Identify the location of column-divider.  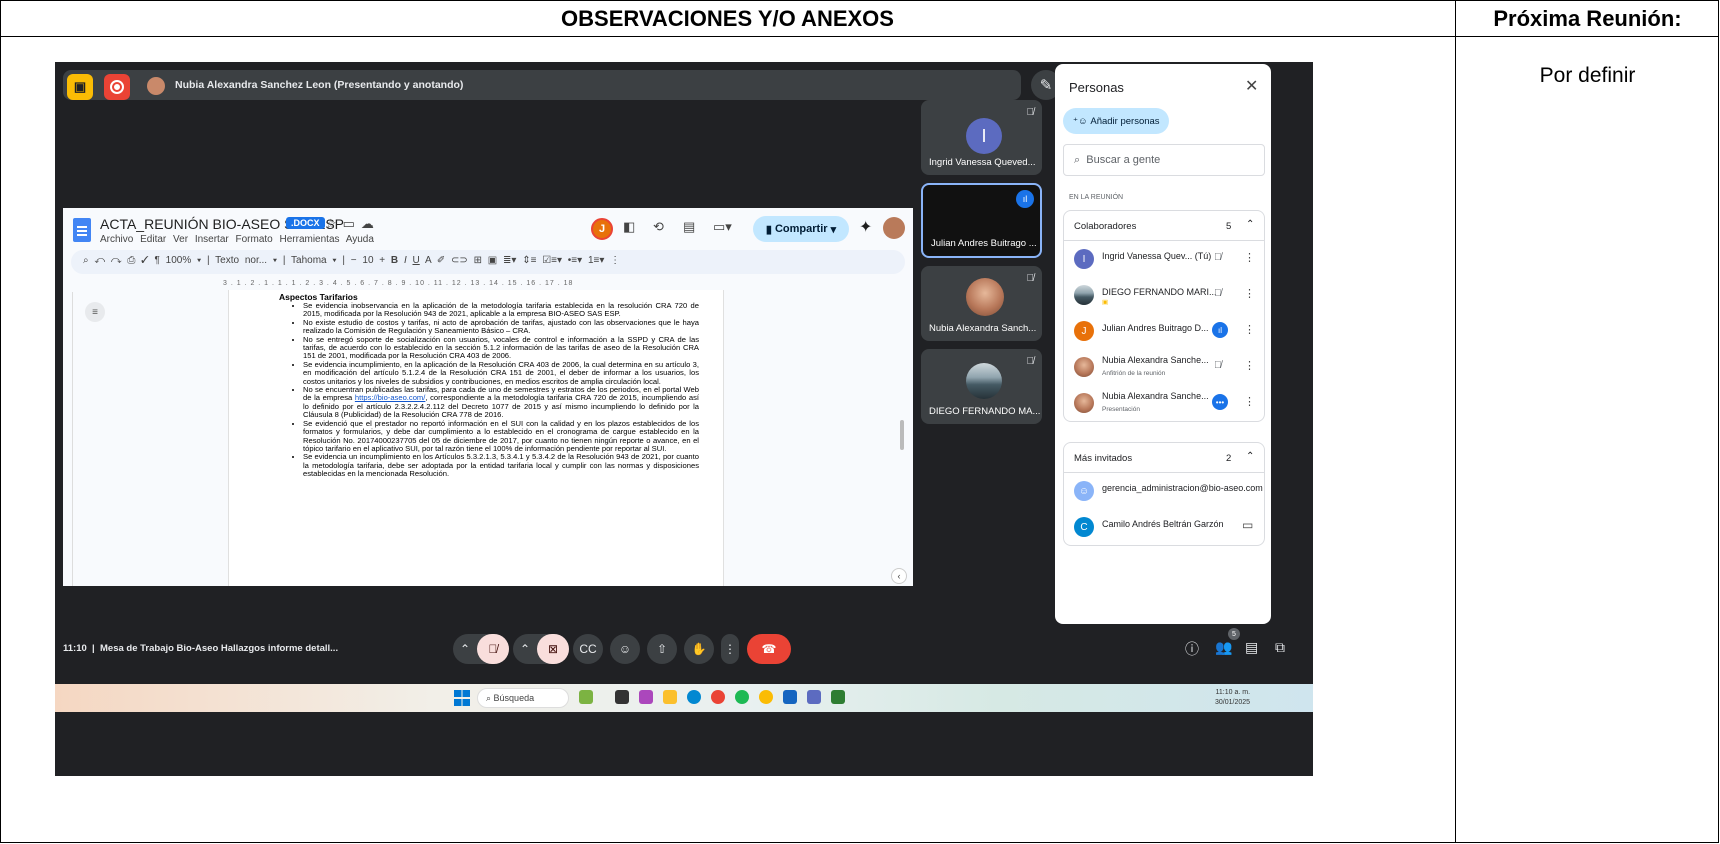
(1455, 421).